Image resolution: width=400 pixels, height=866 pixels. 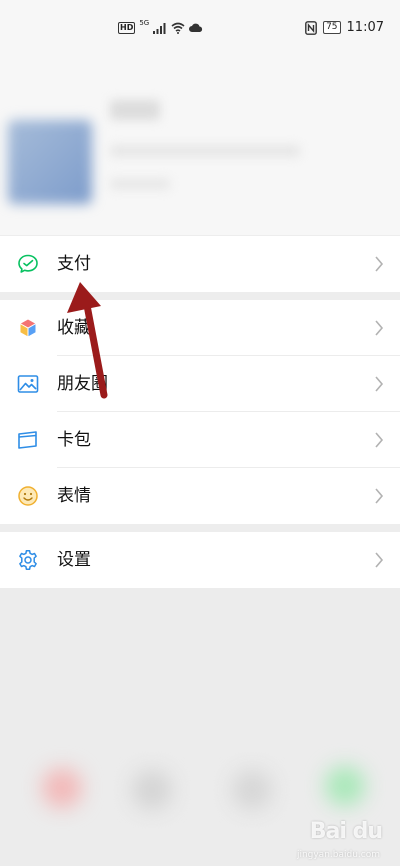 I want to click on smiley-icon, so click(x=28, y=496).